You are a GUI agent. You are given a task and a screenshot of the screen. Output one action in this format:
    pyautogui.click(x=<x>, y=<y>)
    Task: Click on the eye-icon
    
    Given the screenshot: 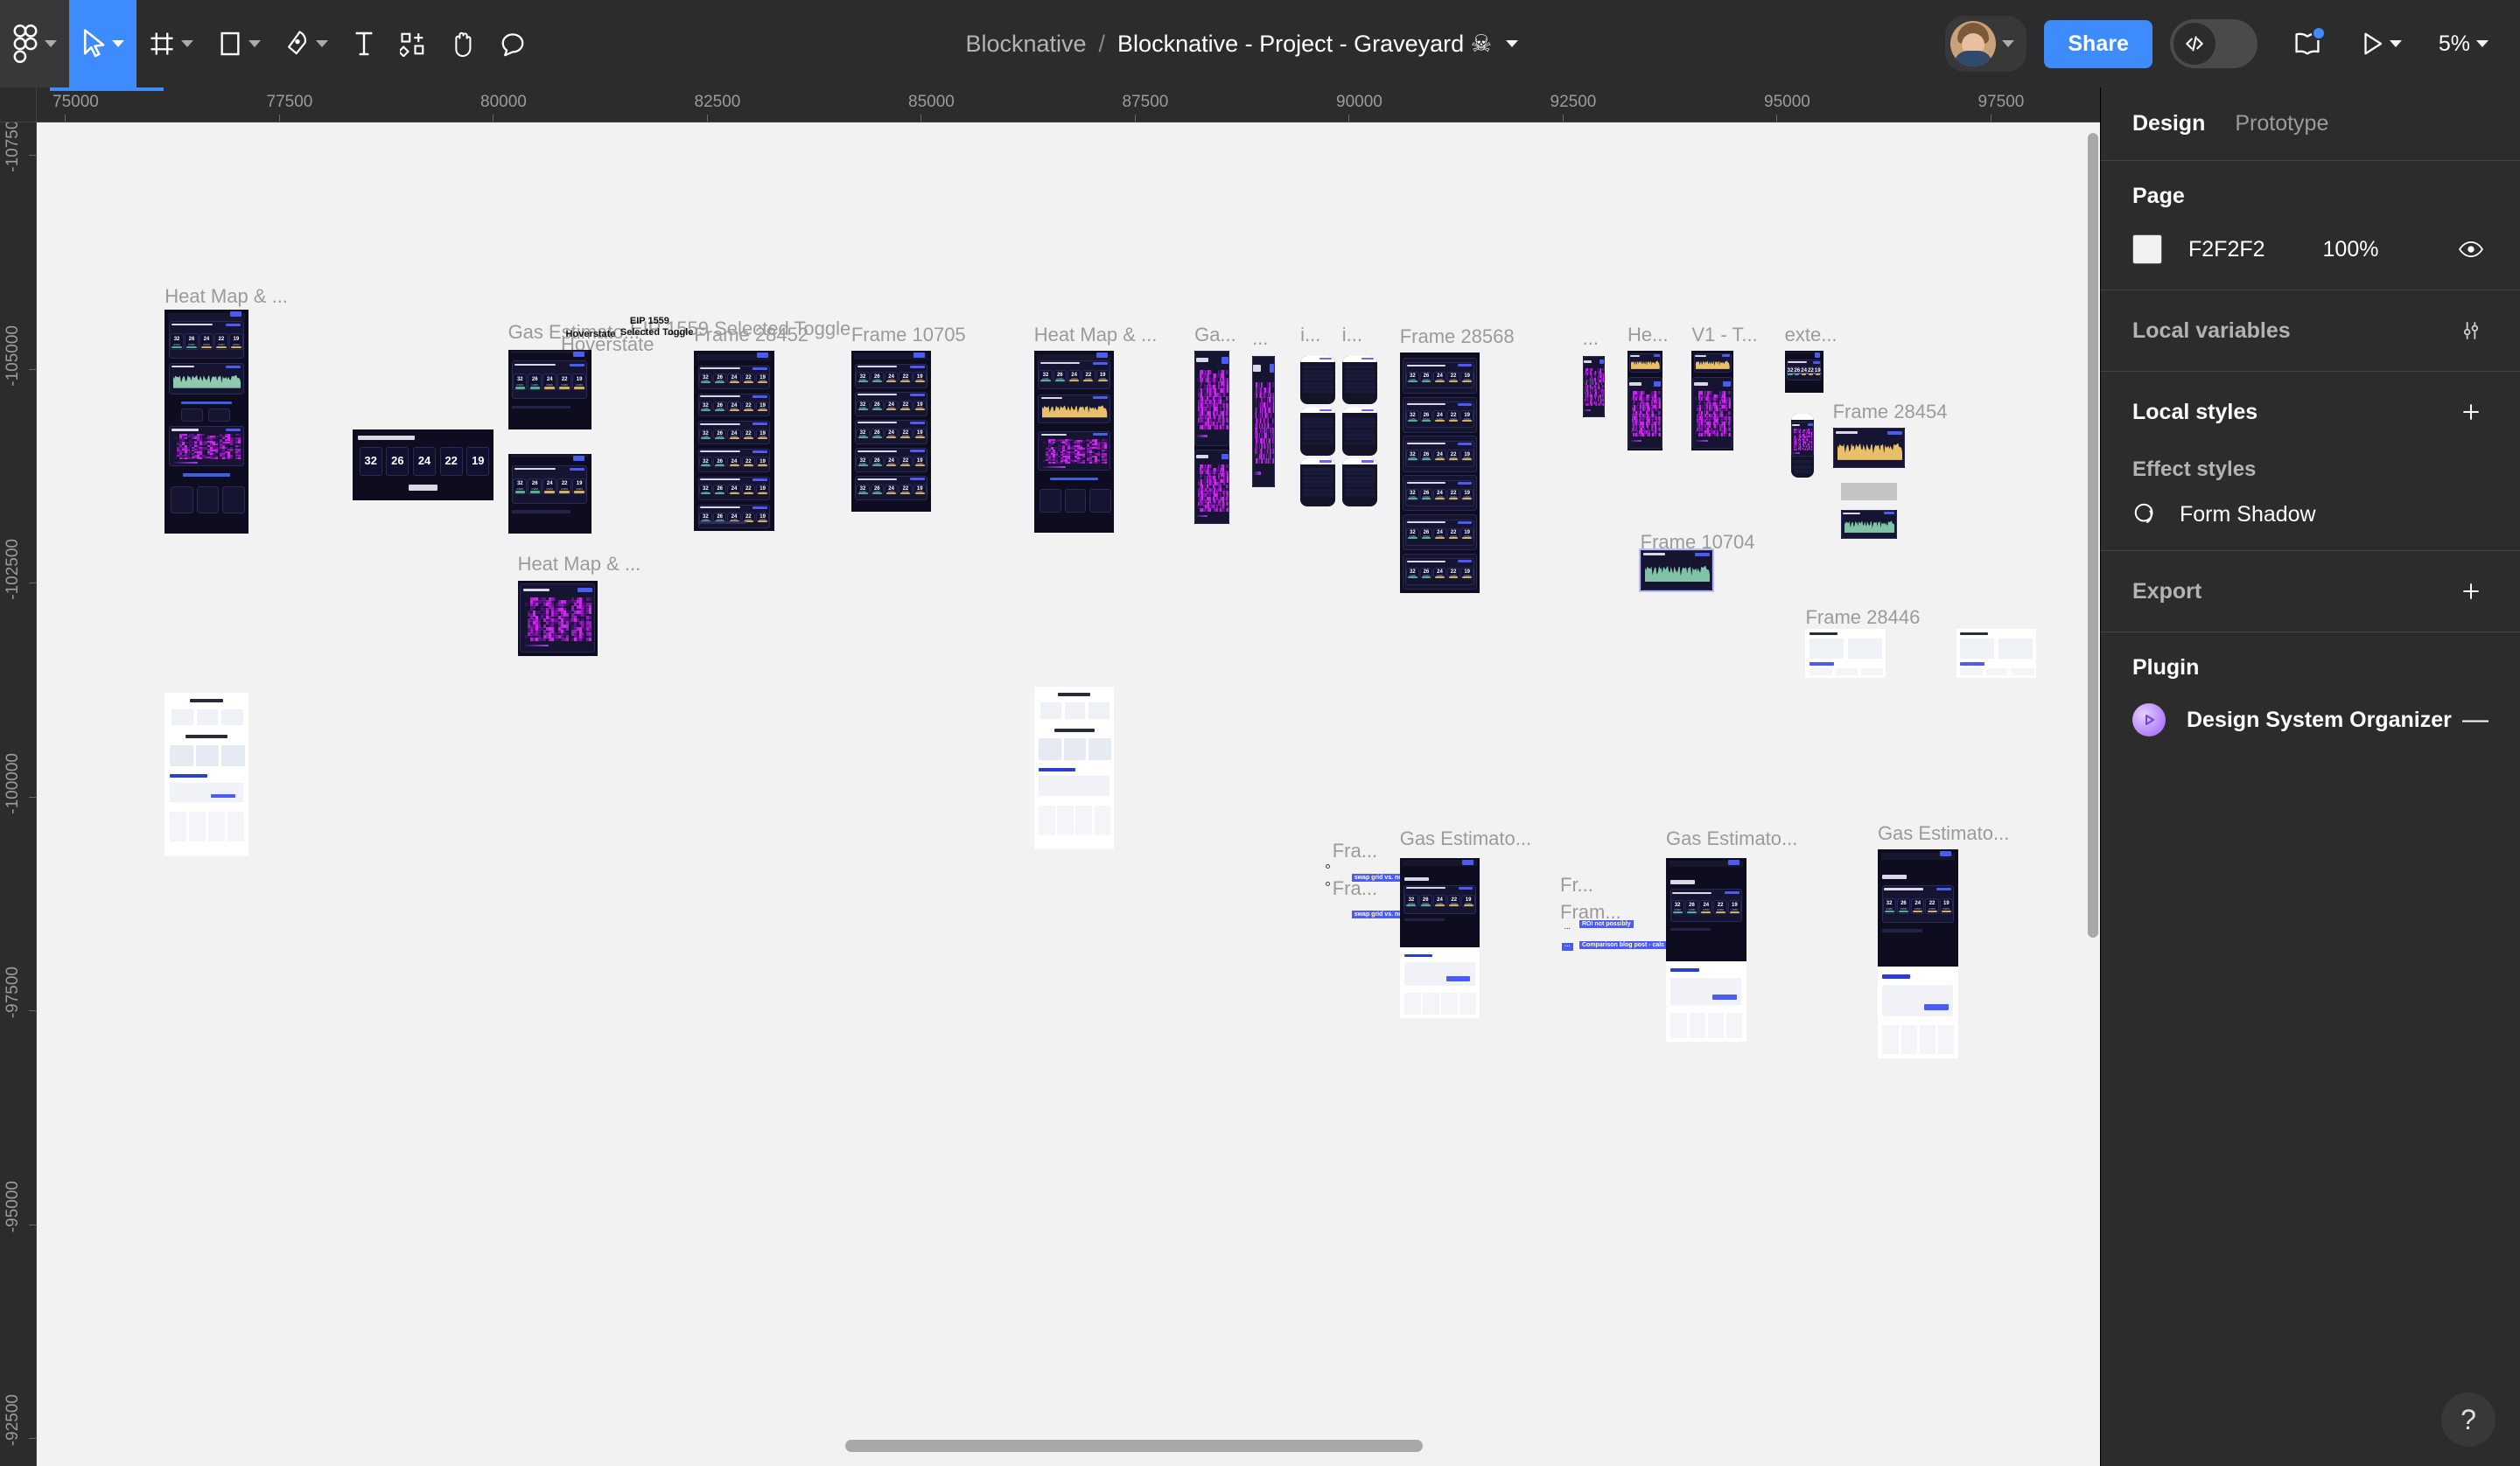 What is the action you would take?
    pyautogui.click(x=2471, y=249)
    